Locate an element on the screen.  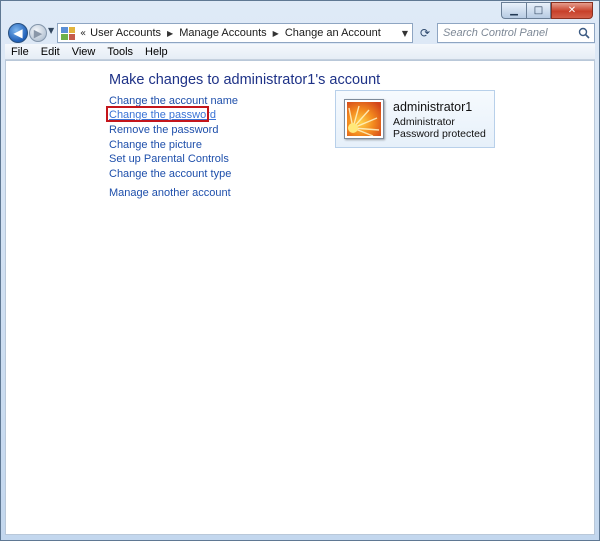
breadcrumb-manage-accounts: Manage Accounts is located at coordinates (222, 33).